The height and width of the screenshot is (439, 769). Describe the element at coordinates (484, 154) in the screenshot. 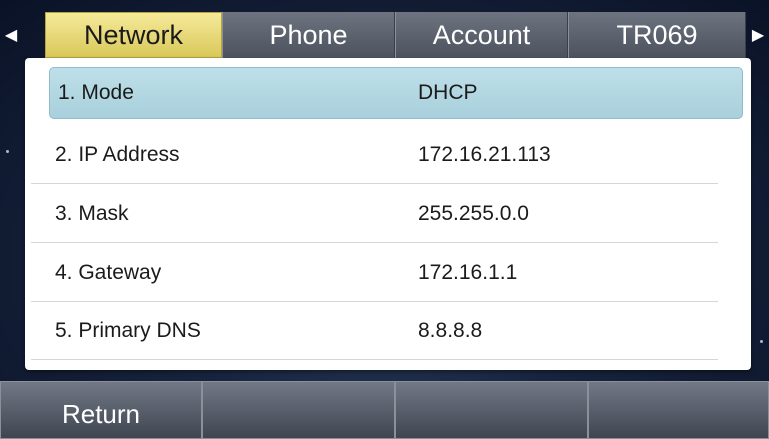

I see `setting-value: 172.16.21.113` at that location.